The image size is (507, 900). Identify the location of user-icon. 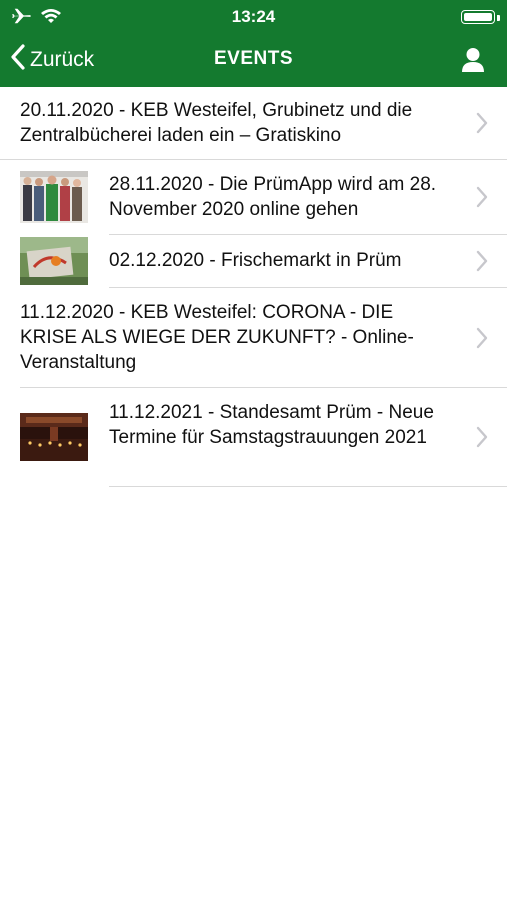
(473, 60).